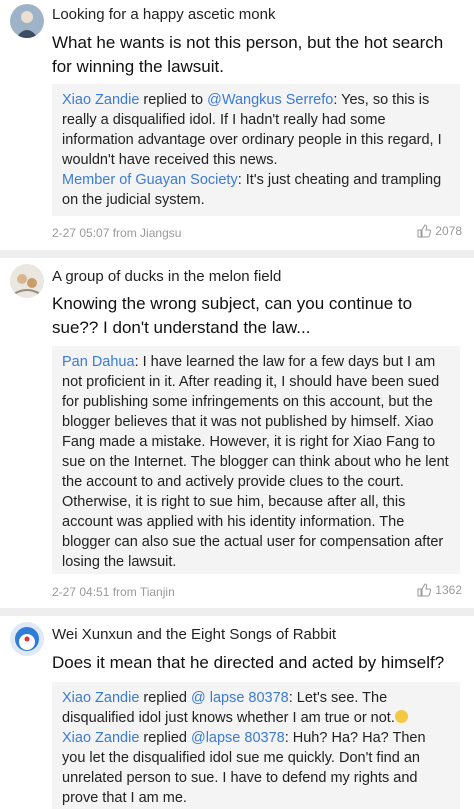  Describe the element at coordinates (98, 362) in the screenshot. I see `reply-author: Pan Dahua` at that location.